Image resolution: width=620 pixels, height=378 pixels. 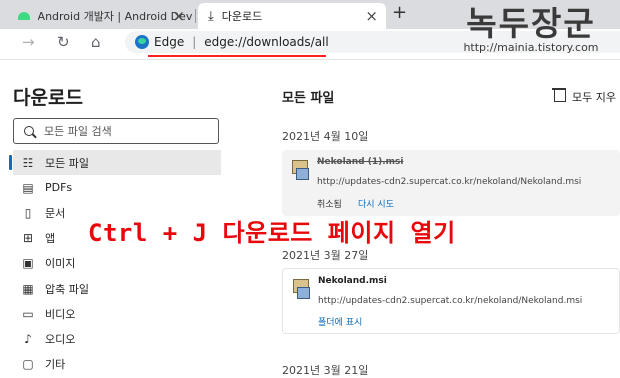 What do you see at coordinates (272, 233) in the screenshot?
I see `overlay-caption: Ctrl + J 다운로드 페이지 열기` at bounding box center [272, 233].